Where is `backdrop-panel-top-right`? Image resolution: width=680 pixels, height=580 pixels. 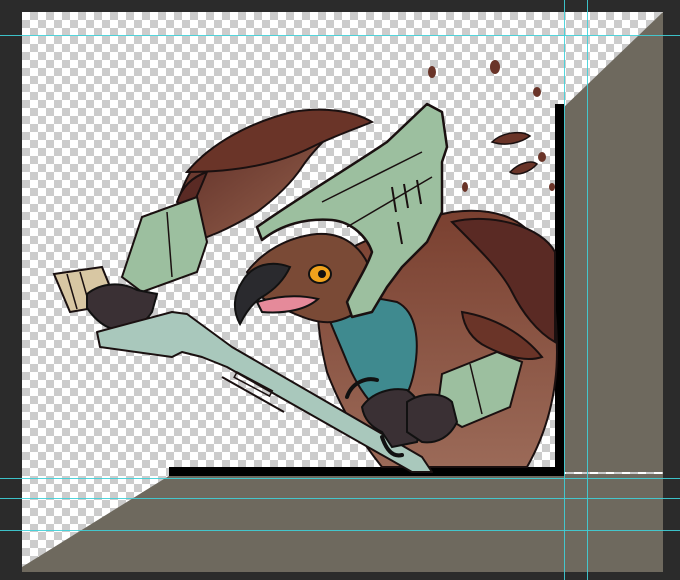
backdrop-panel-top-right is located at coordinates (613, 242).